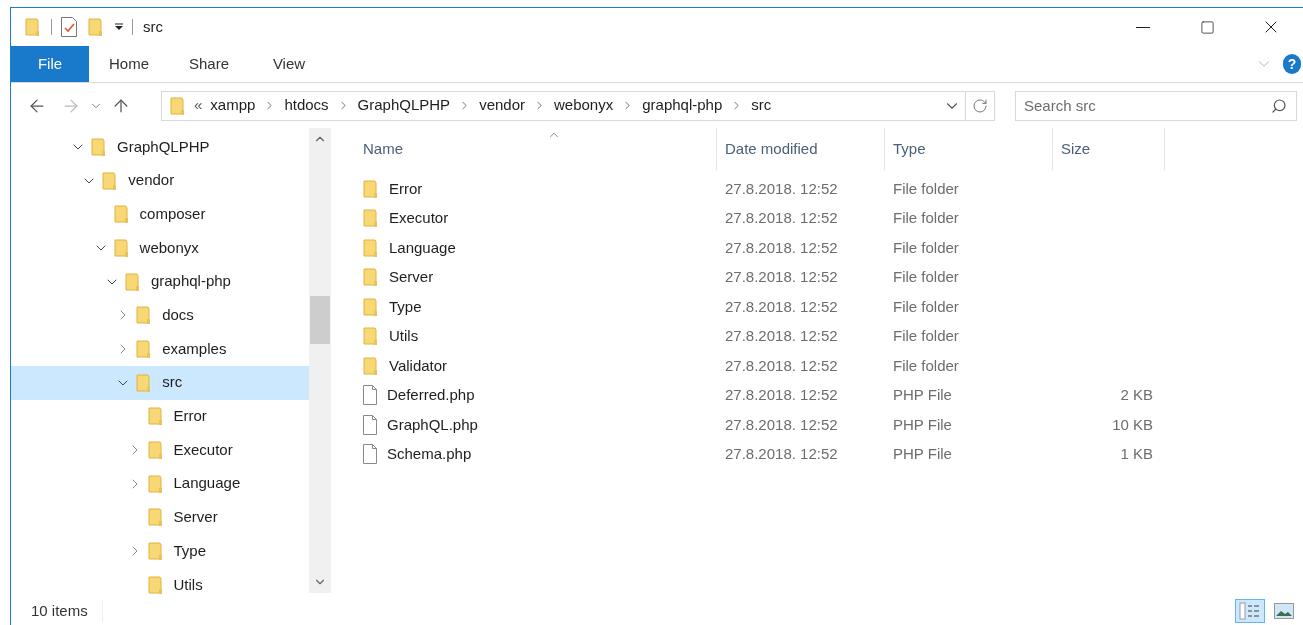 The width and height of the screenshot is (1303, 625). Describe the element at coordinates (1292, 64) in the screenshot. I see `help-icon: ?` at that location.